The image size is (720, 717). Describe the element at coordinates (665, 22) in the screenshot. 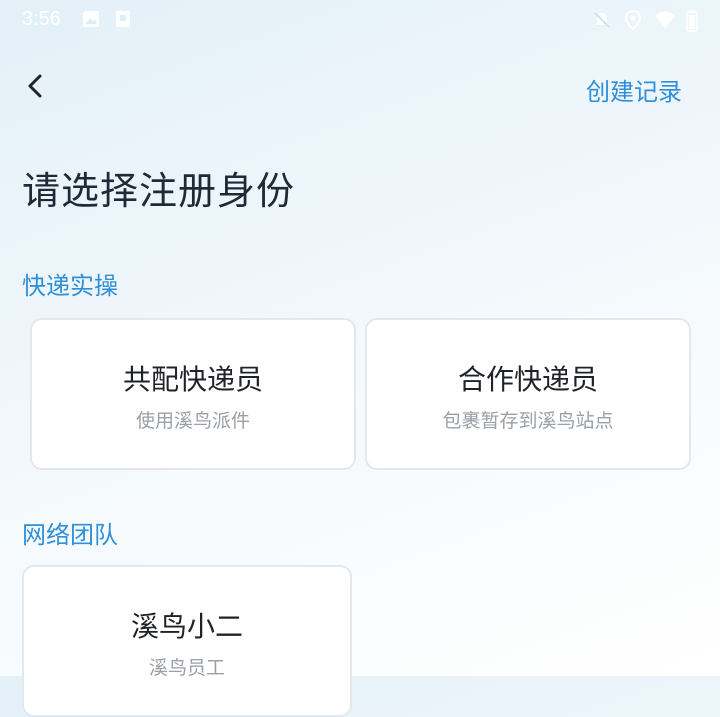

I see `wifi-icon` at that location.